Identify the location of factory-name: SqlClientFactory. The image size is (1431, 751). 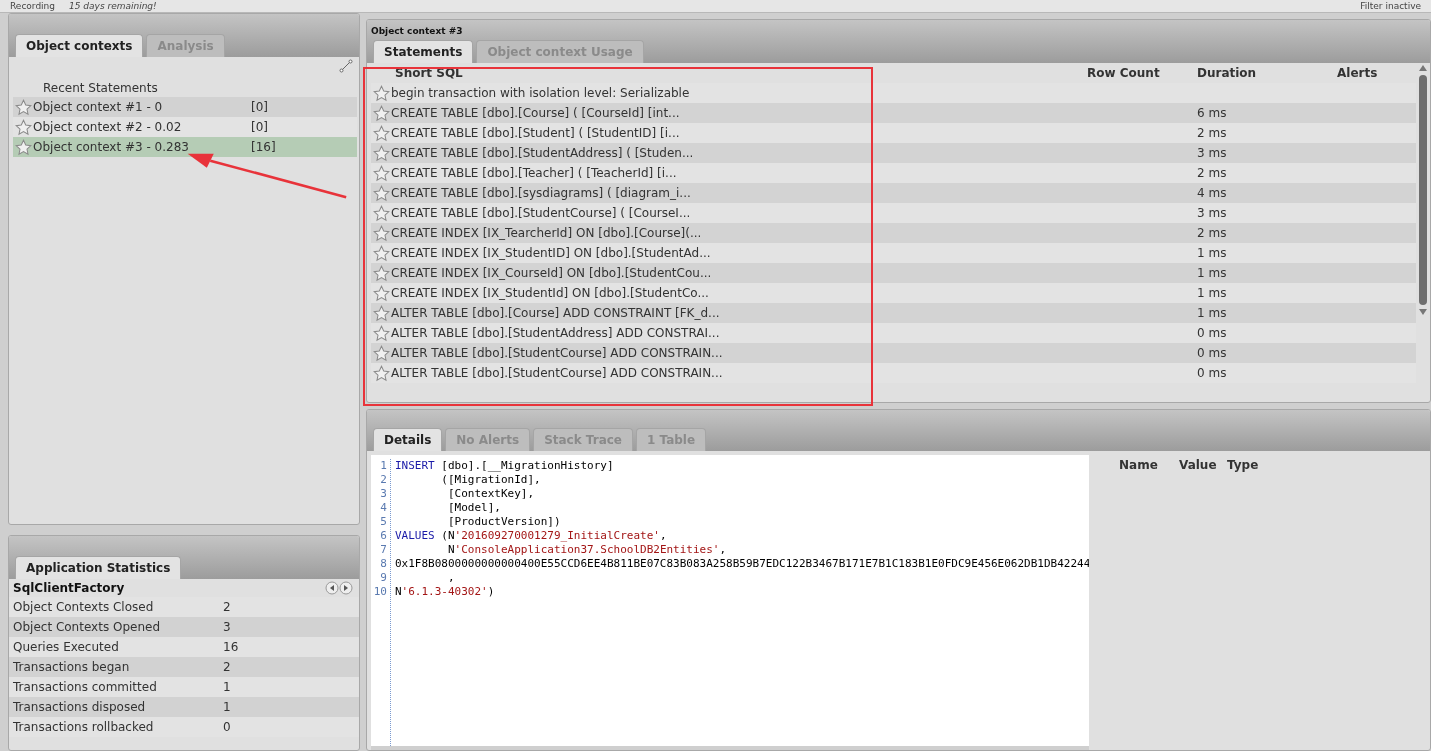
(69, 588).